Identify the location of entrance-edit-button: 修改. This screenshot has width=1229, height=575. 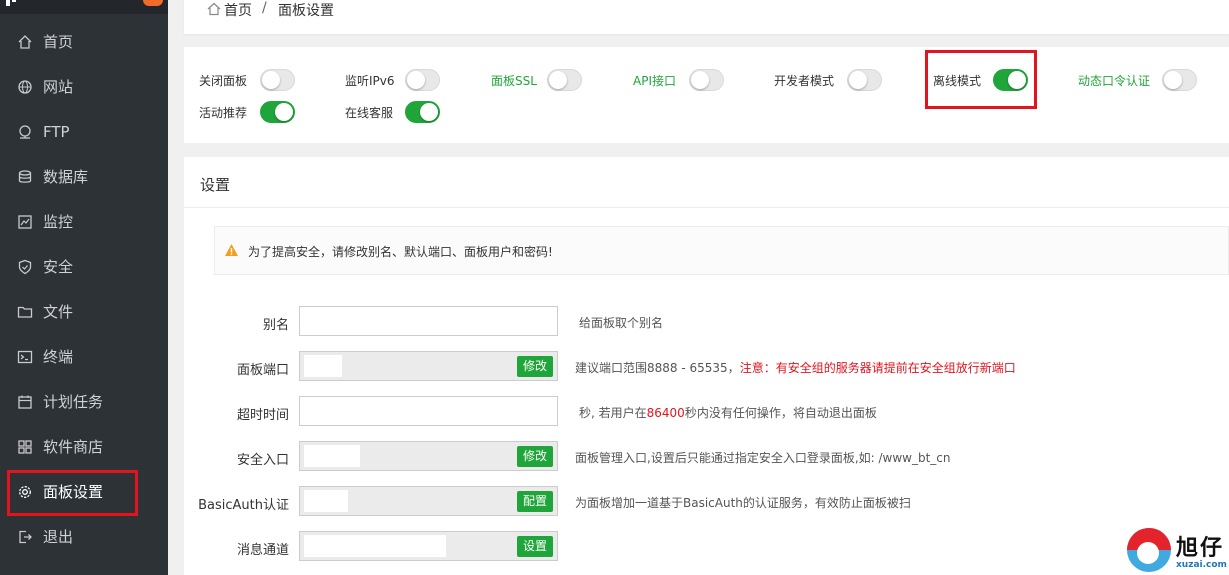
(534, 456).